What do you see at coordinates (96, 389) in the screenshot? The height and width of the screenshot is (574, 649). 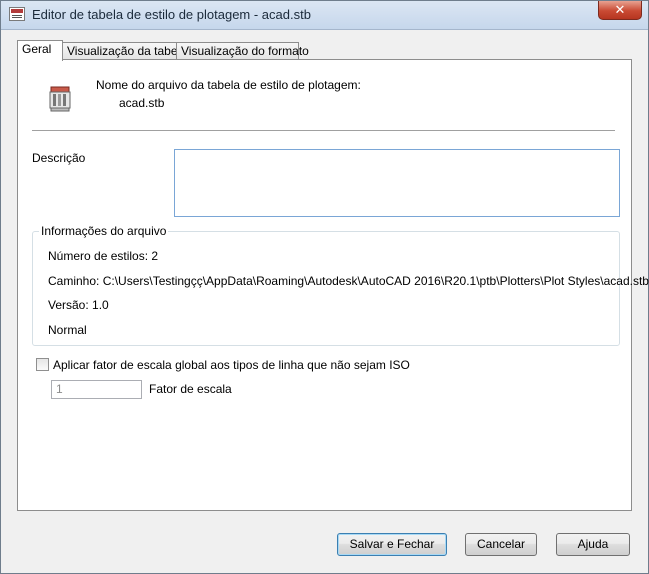 I see `scale-factor-input: 1` at bounding box center [96, 389].